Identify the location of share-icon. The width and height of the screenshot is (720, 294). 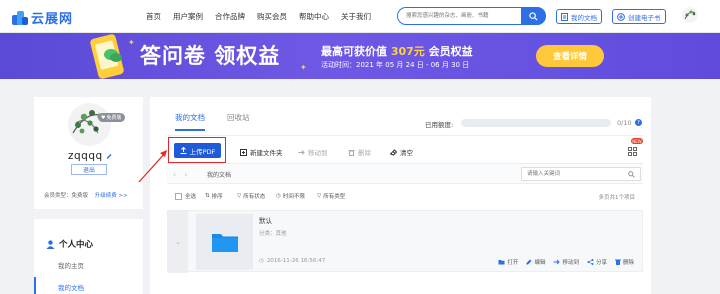
(590, 262).